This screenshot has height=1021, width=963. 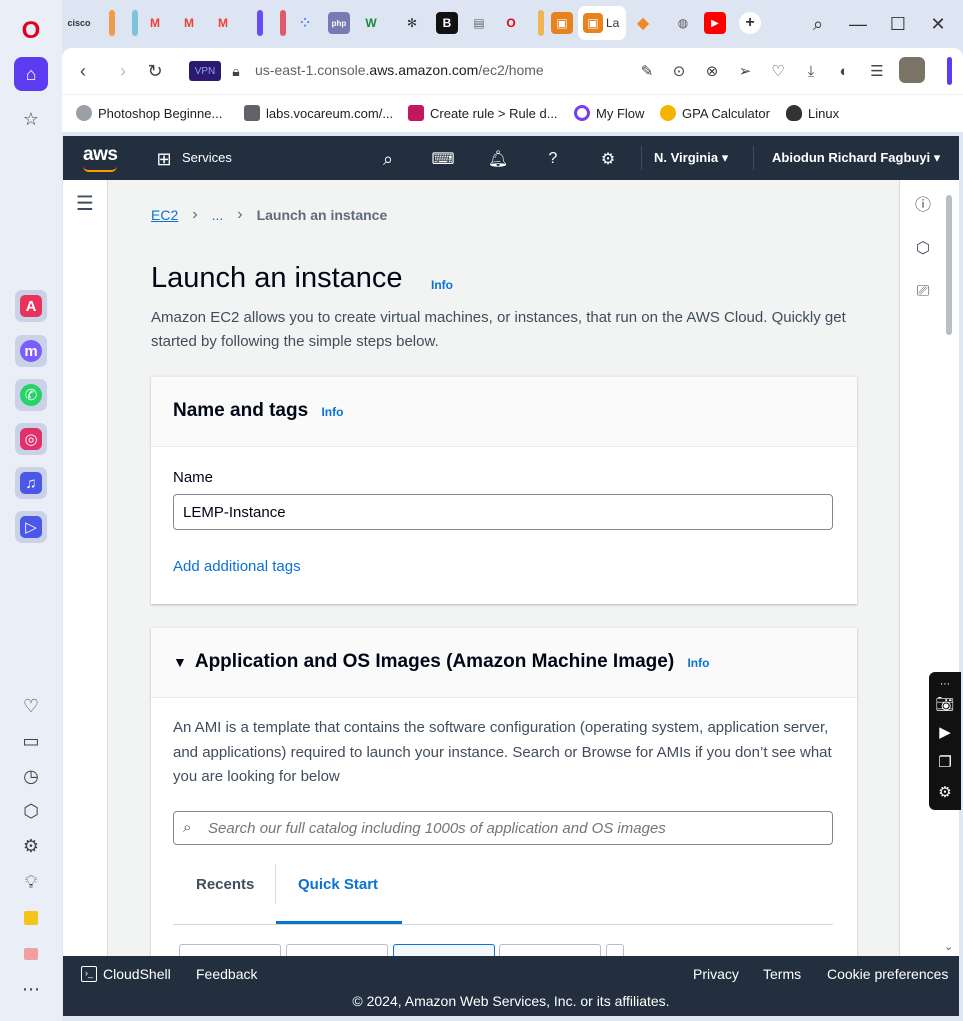 I want to click on youtube-tab-icon: ▶, so click(x=715, y=23).